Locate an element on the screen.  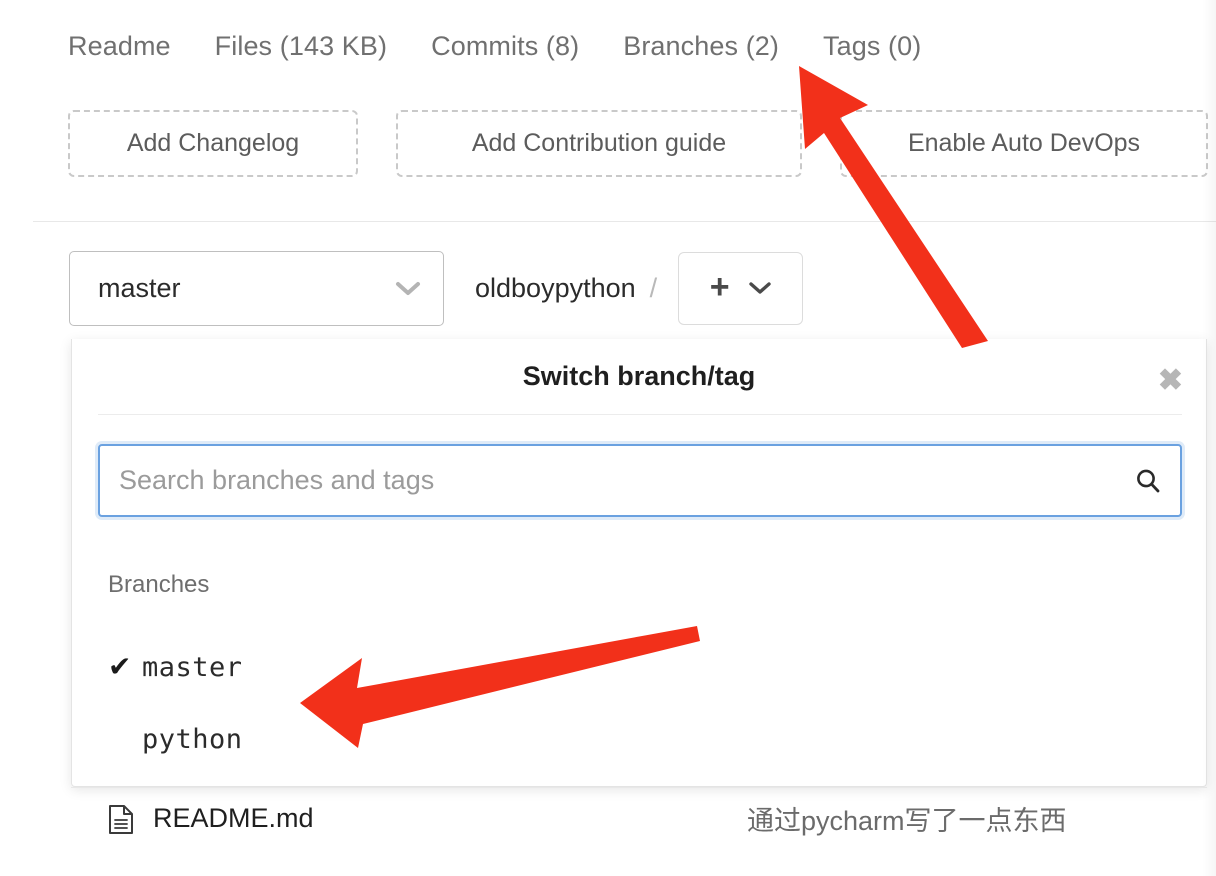
add-changelog-button: Add Changelog is located at coordinates (213, 143).